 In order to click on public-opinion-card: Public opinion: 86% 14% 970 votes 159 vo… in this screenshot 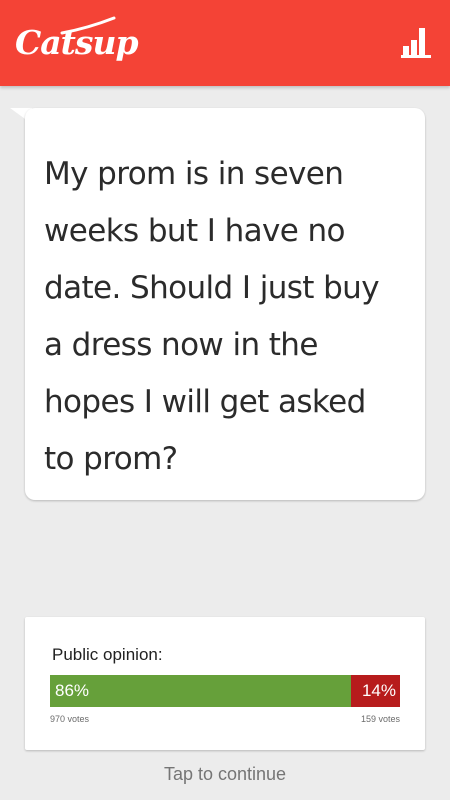, I will do `click(225, 683)`.